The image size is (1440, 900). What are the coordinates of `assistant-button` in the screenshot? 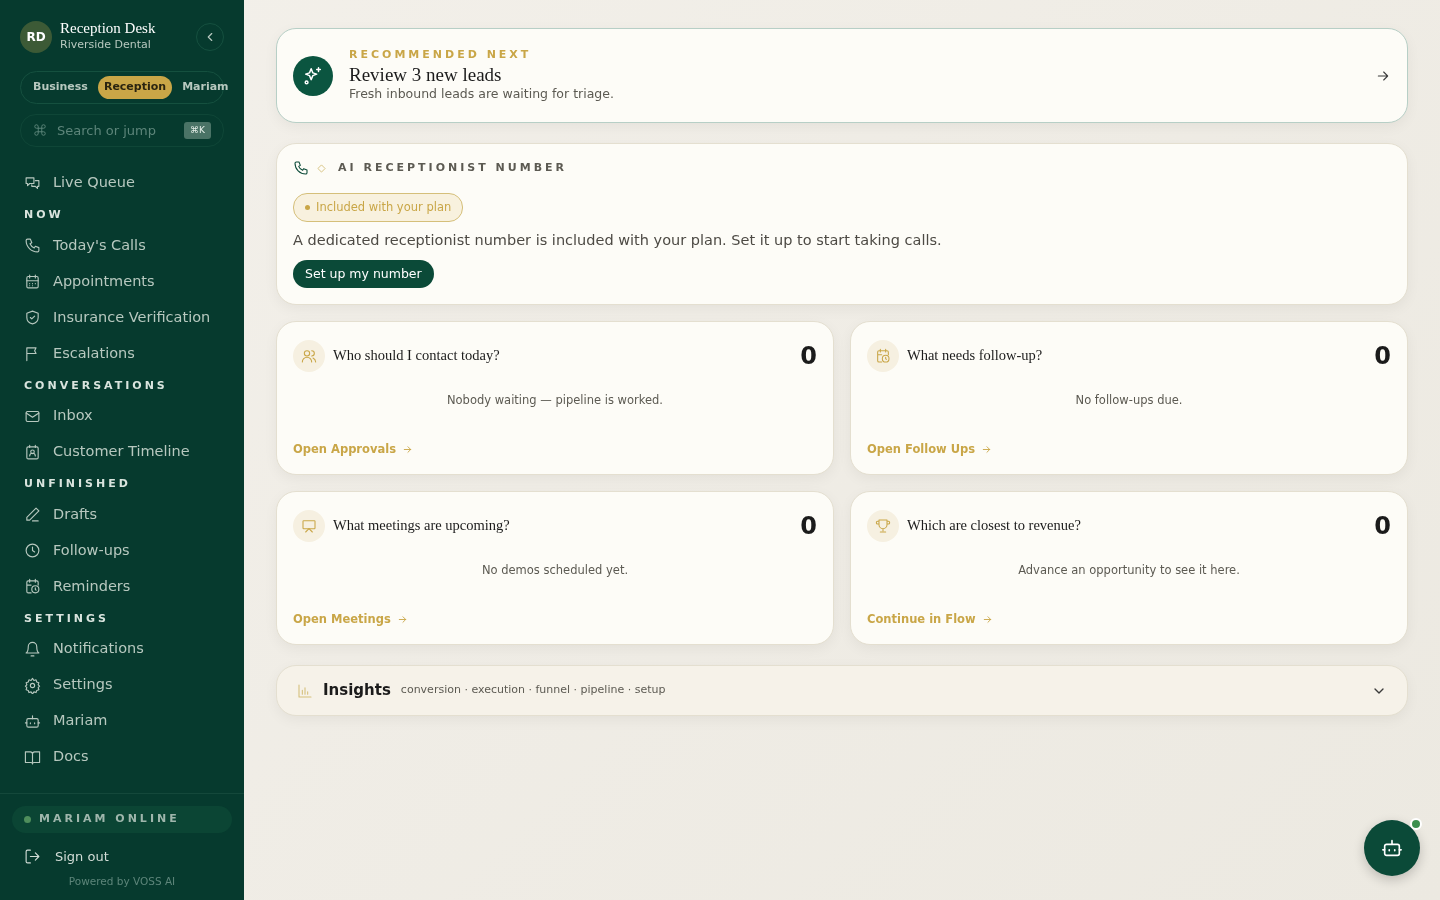 It's located at (1392, 848).